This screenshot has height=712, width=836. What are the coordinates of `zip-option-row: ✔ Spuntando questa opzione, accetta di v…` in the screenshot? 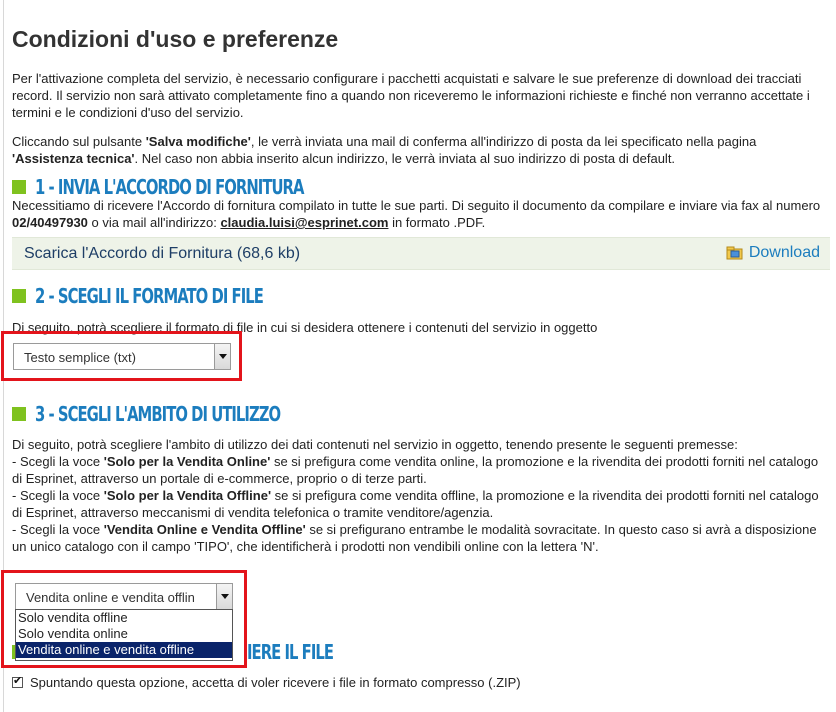 It's located at (266, 682).